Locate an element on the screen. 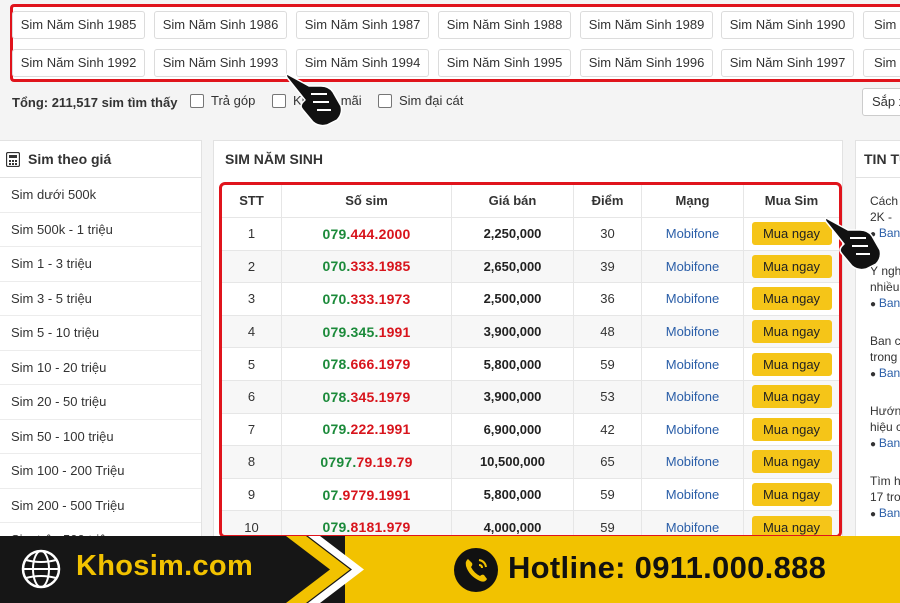 The height and width of the screenshot is (603, 900). sim-number: 079.8181.979 is located at coordinates (367, 523).